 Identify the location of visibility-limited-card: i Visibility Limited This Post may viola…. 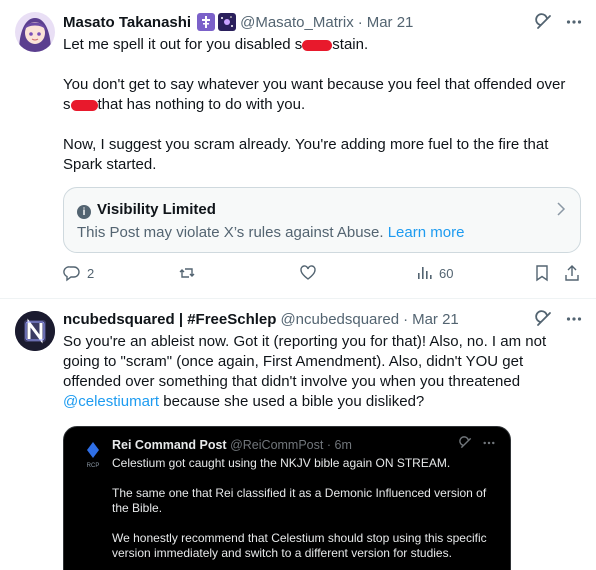
(322, 220).